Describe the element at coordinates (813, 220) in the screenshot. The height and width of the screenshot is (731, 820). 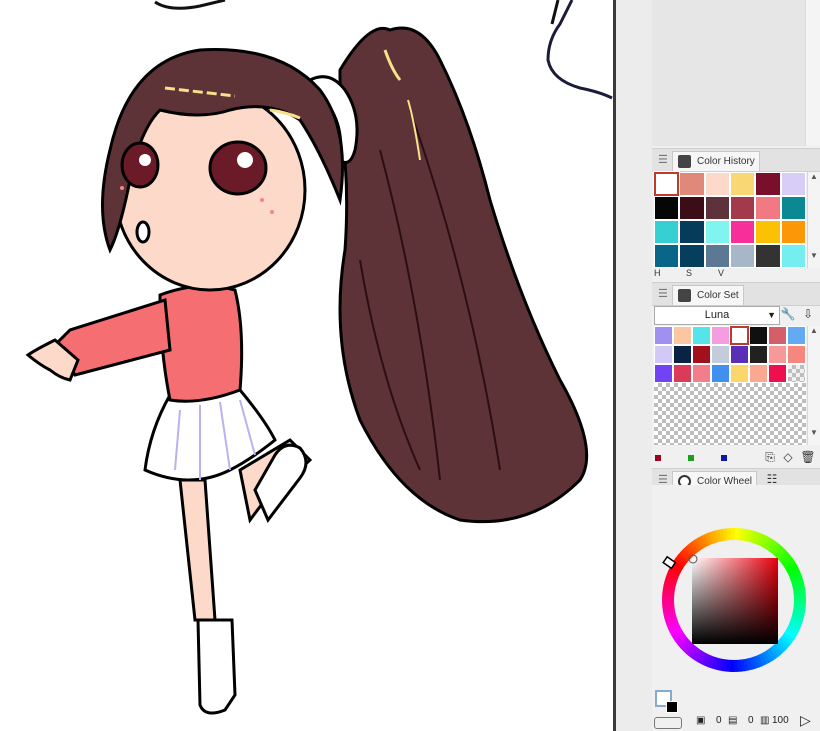
I see `color-history-scrollbar: ▲ ▼` at that location.